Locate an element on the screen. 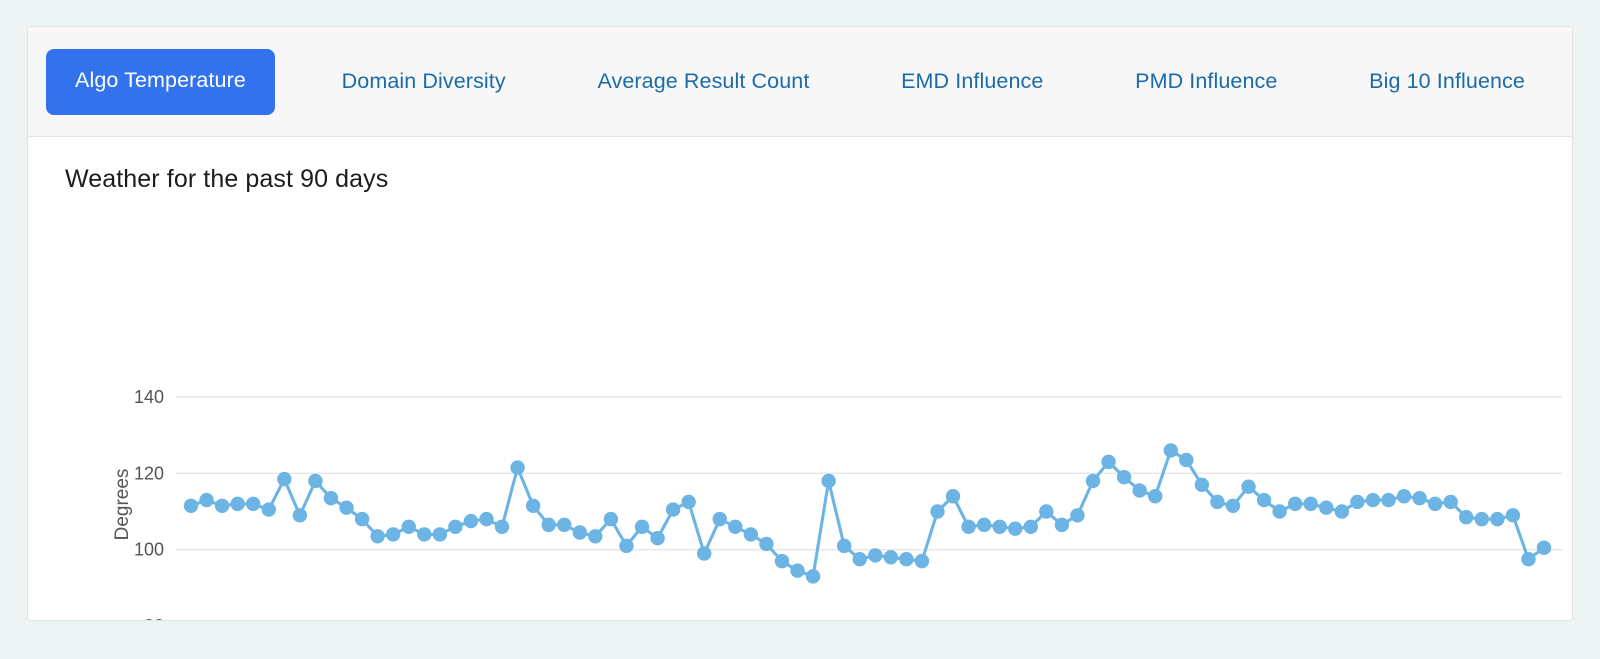  y-axis-ticks: 80 100 120 140 is located at coordinates (149, 503).